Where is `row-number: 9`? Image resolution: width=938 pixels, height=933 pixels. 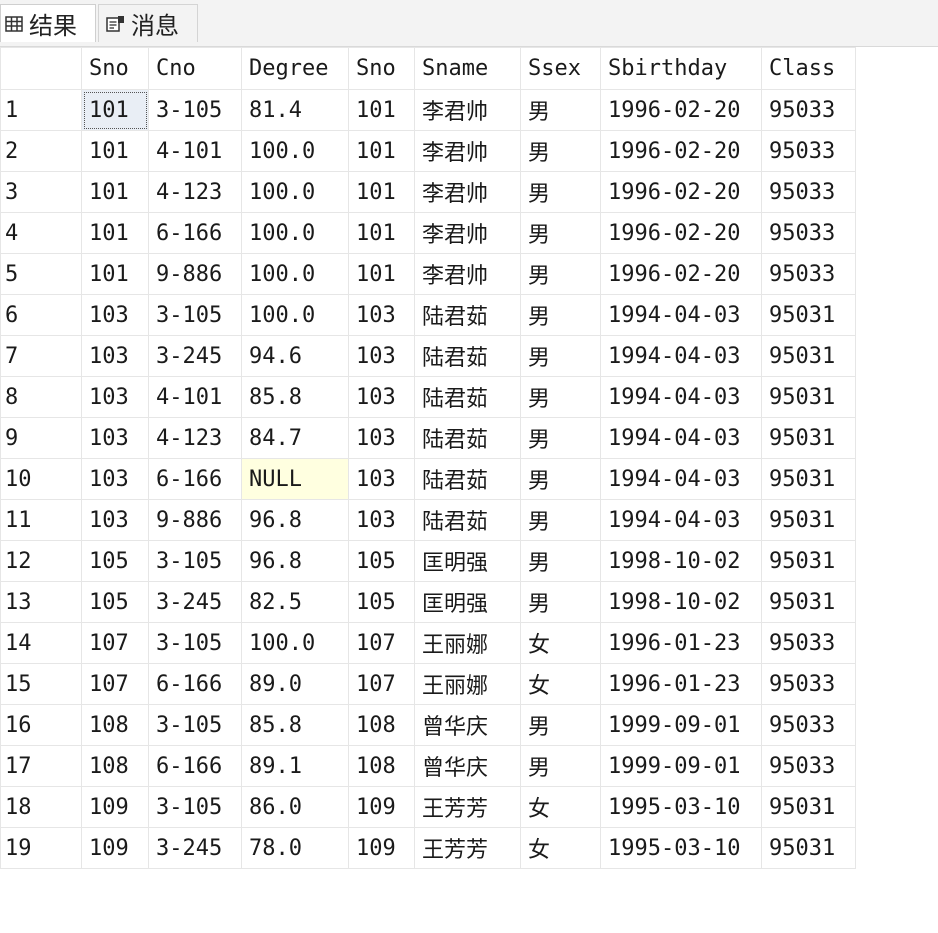 row-number: 9 is located at coordinates (41, 438).